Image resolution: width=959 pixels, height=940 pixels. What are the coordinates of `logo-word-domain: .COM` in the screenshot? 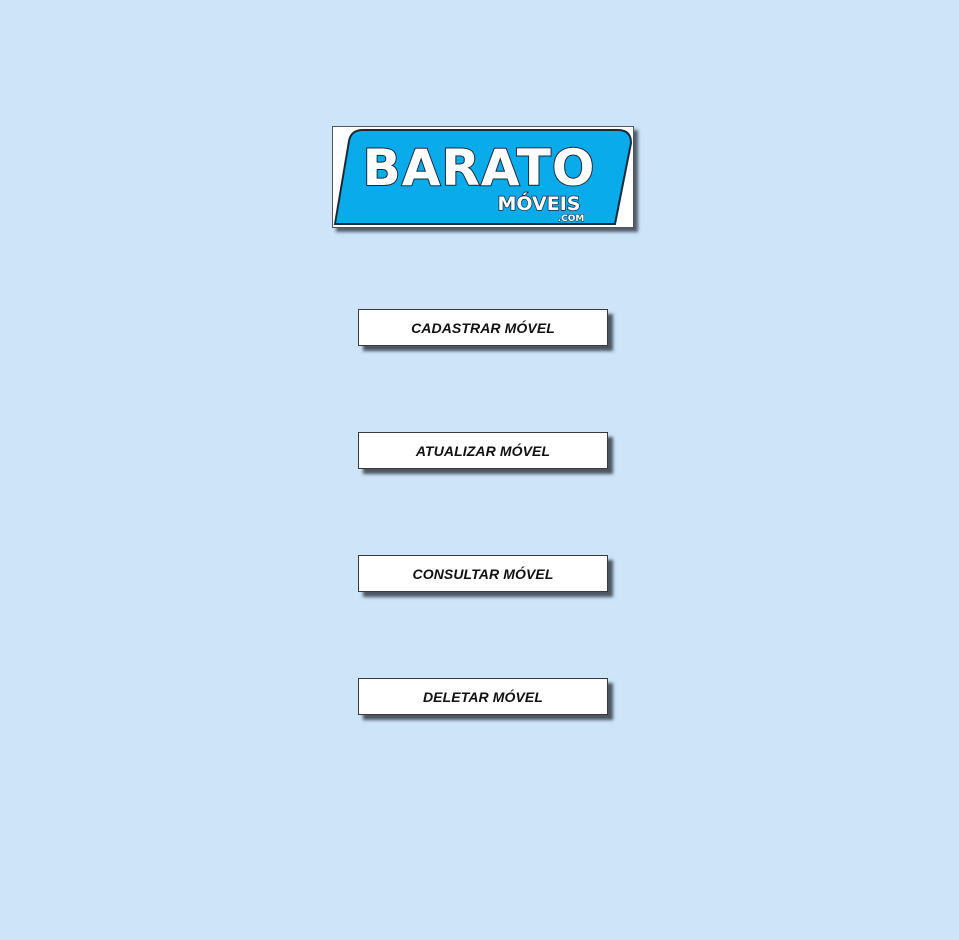 It's located at (571, 219).